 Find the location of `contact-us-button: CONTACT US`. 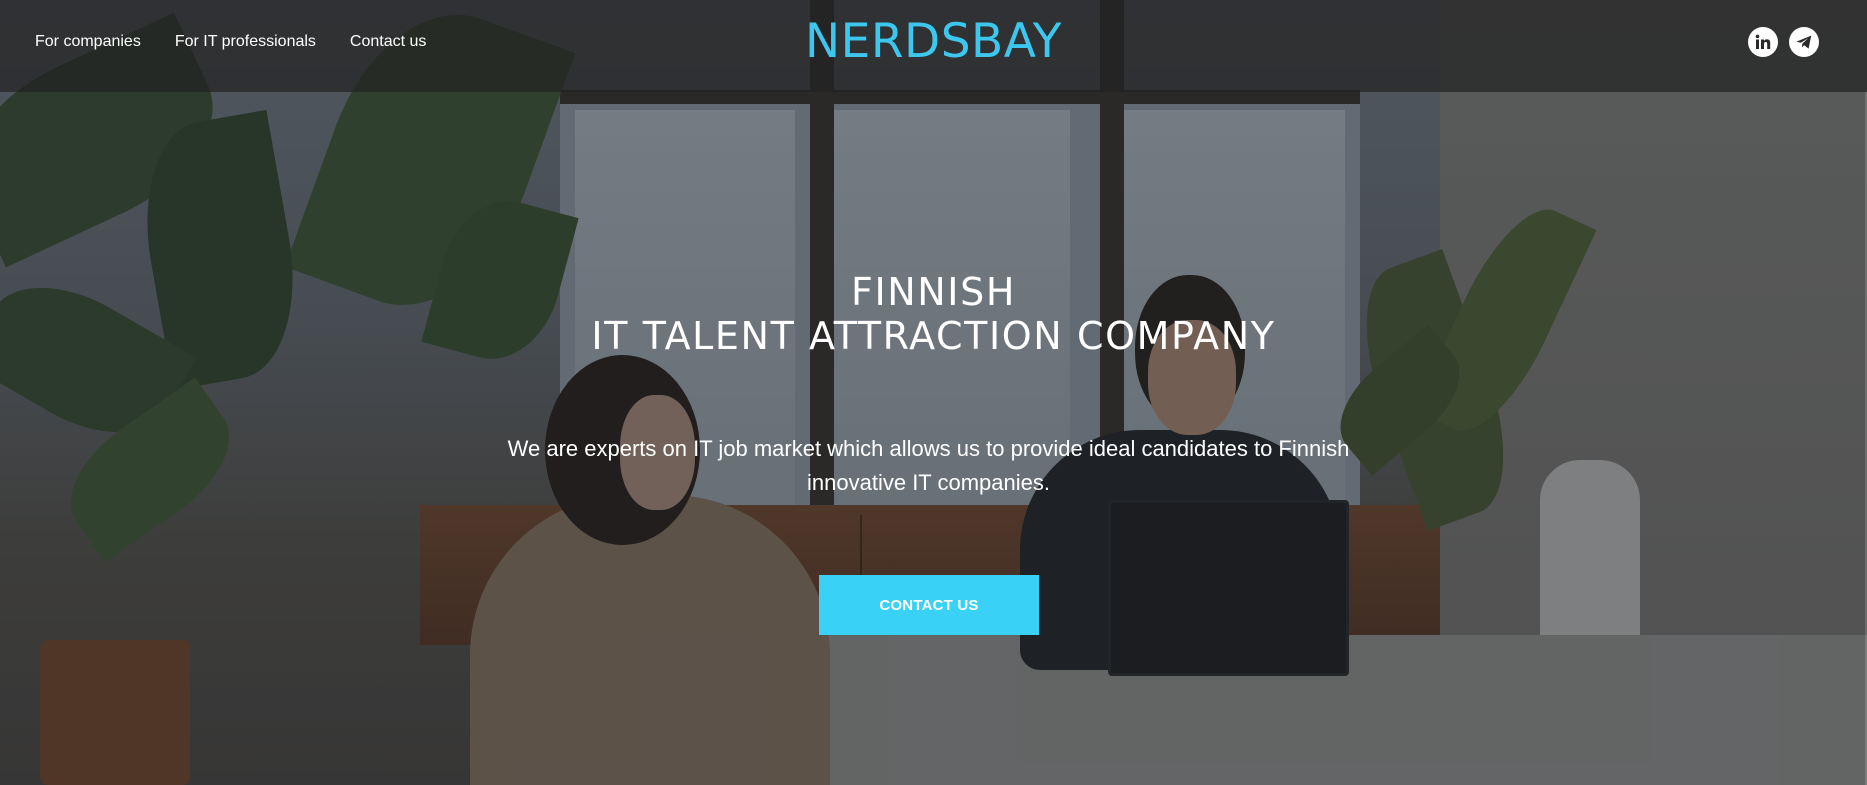

contact-us-button: CONTACT US is located at coordinates (929, 605).